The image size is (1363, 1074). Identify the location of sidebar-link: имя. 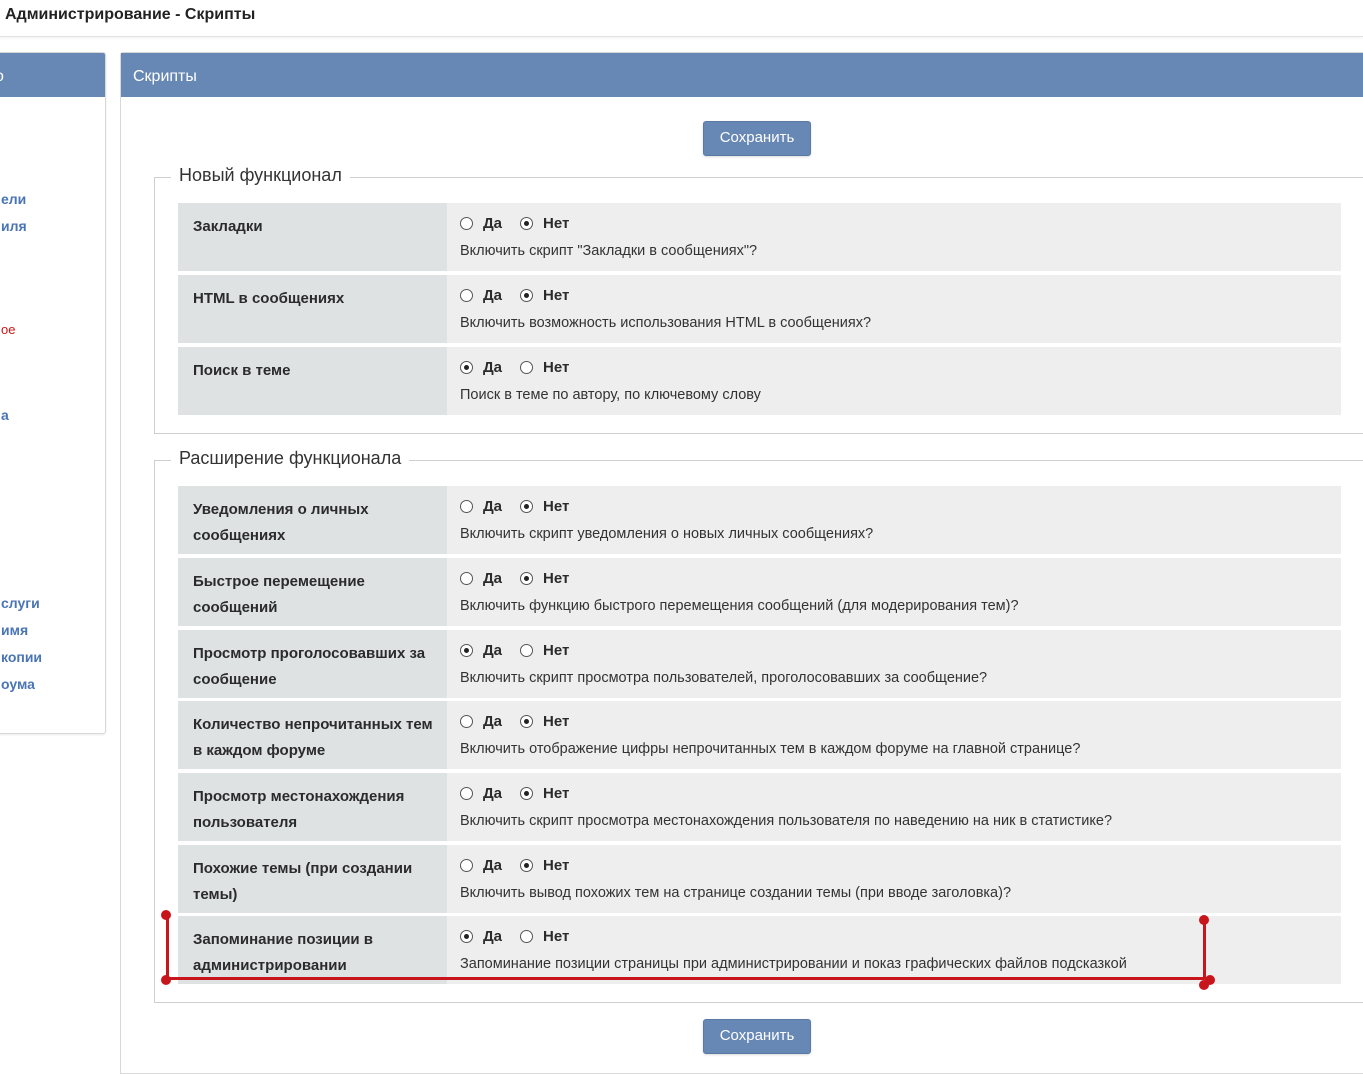
(14, 630).